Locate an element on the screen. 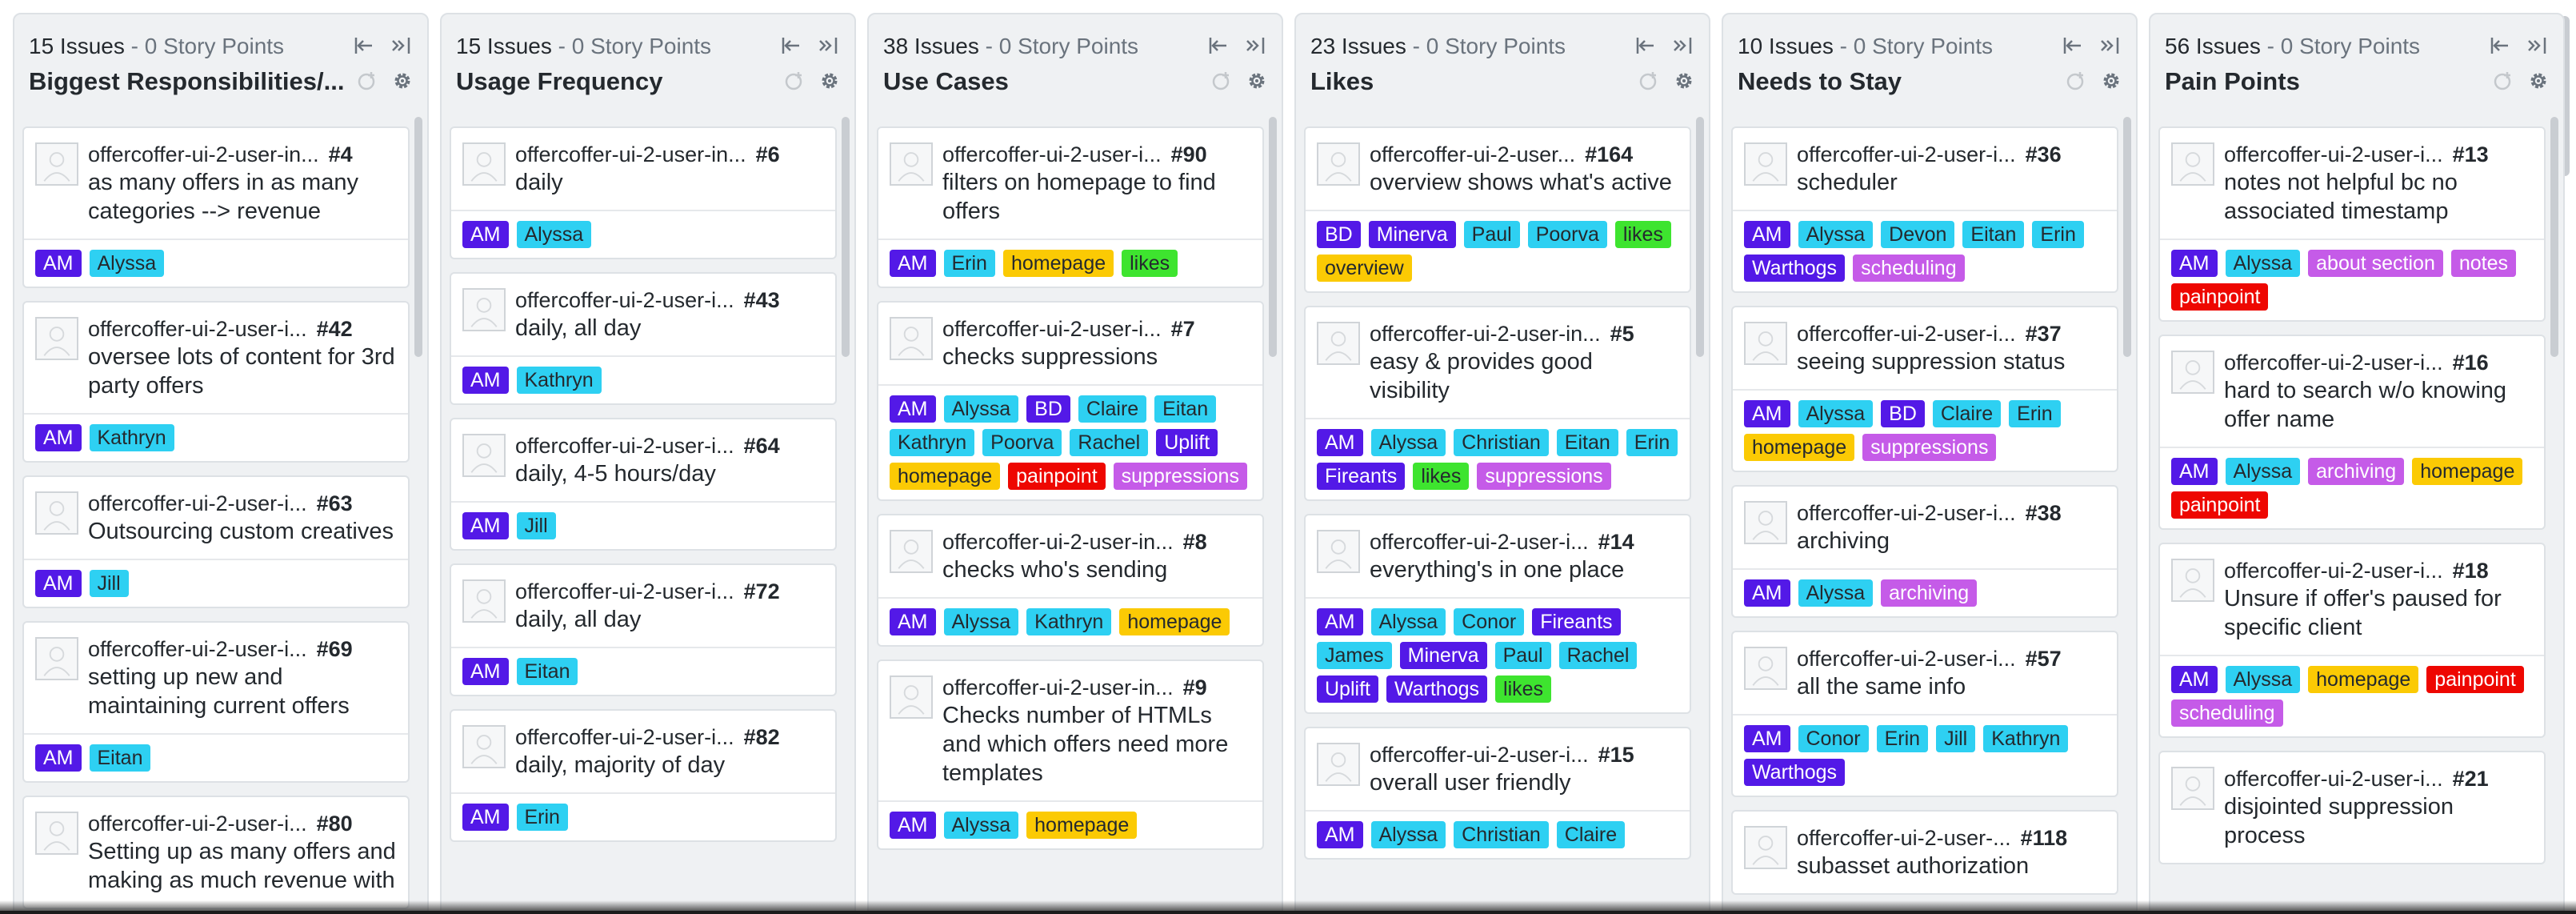  issue-number: #57 is located at coordinates (2044, 659).